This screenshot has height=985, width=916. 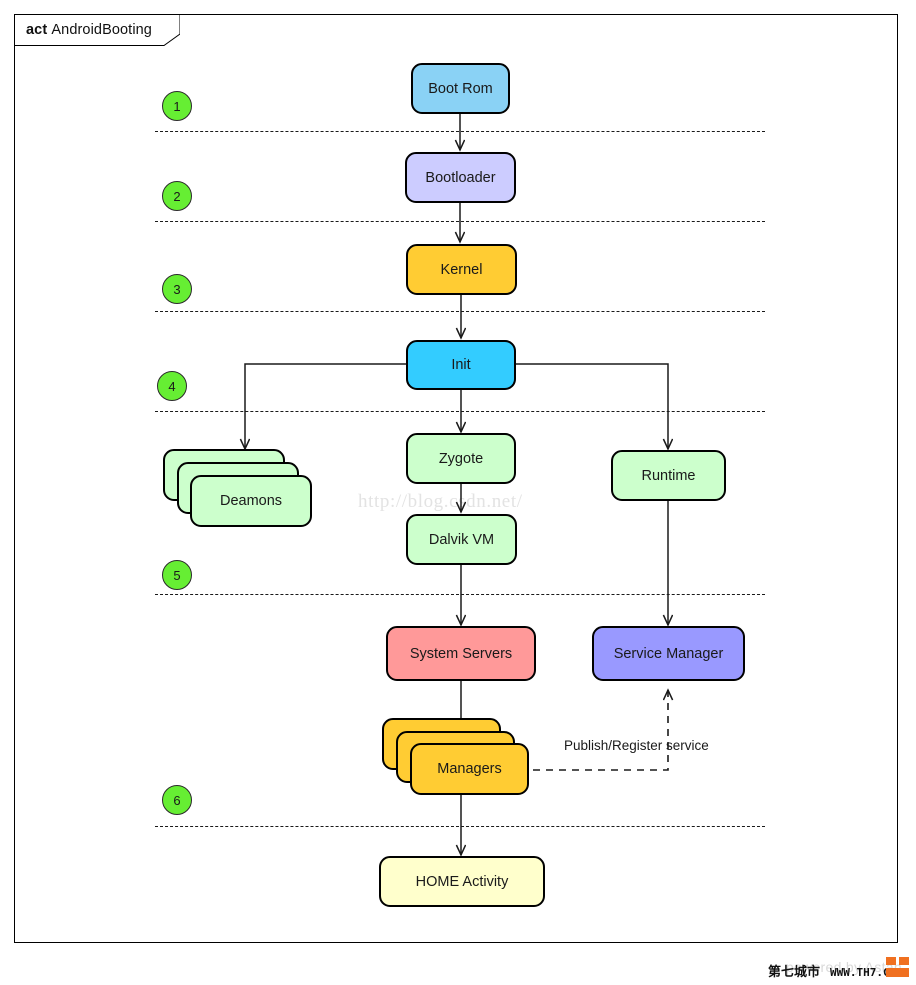 What do you see at coordinates (837, 971) in the screenshot?
I see `site-logo: 第七城市 WWW.TH7.CN` at bounding box center [837, 971].